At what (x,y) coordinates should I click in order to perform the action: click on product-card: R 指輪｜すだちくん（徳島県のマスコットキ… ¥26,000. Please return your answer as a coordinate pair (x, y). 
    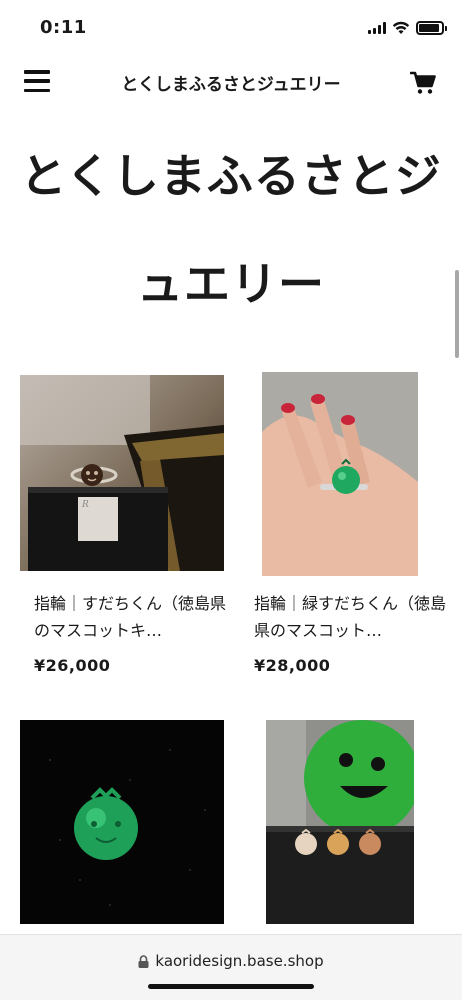
    Looking at the image, I should click on (126, 525).